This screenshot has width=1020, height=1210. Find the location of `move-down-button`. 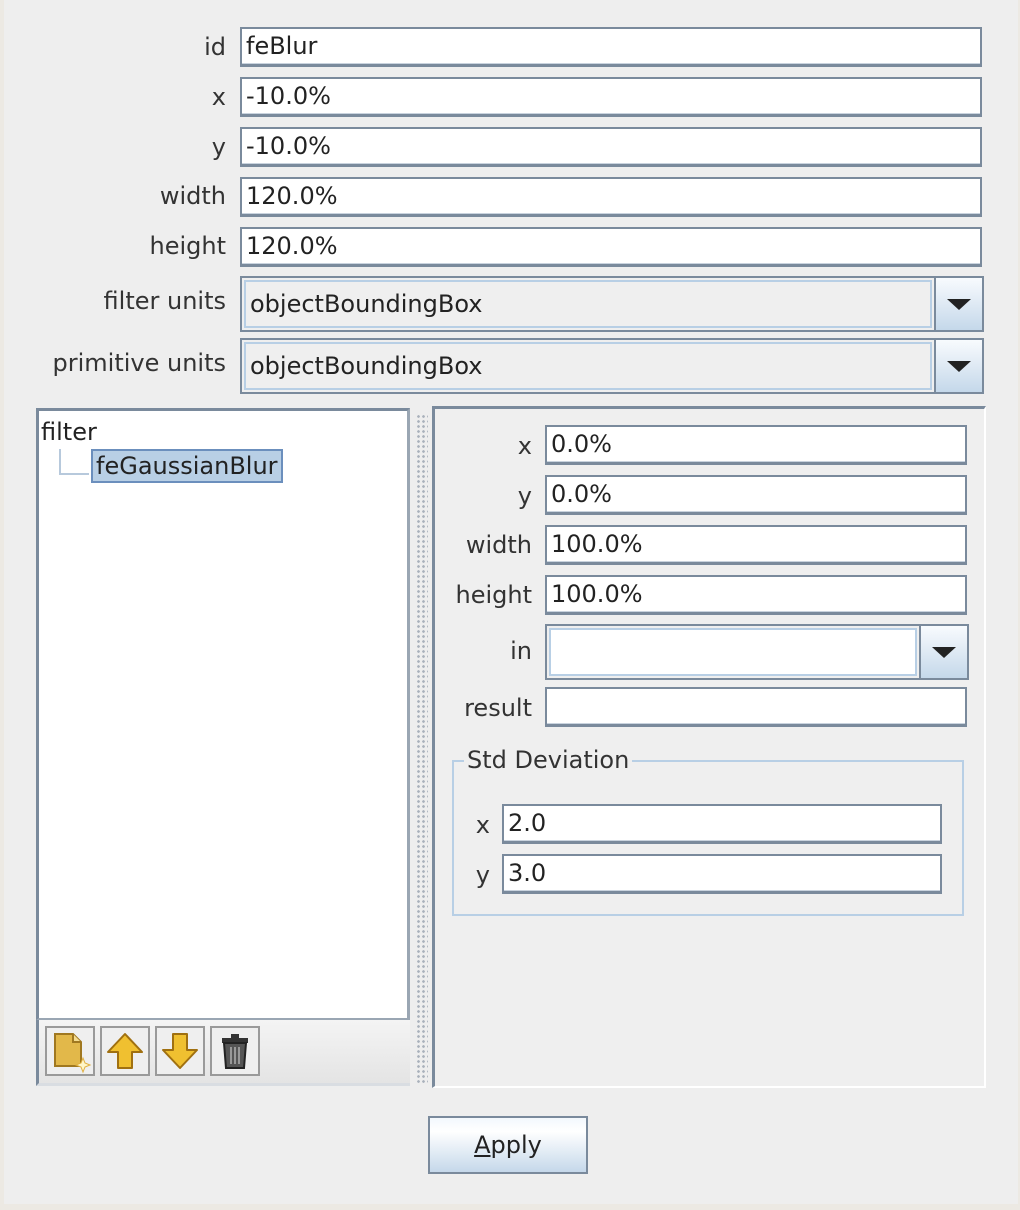

move-down-button is located at coordinates (180, 1051).